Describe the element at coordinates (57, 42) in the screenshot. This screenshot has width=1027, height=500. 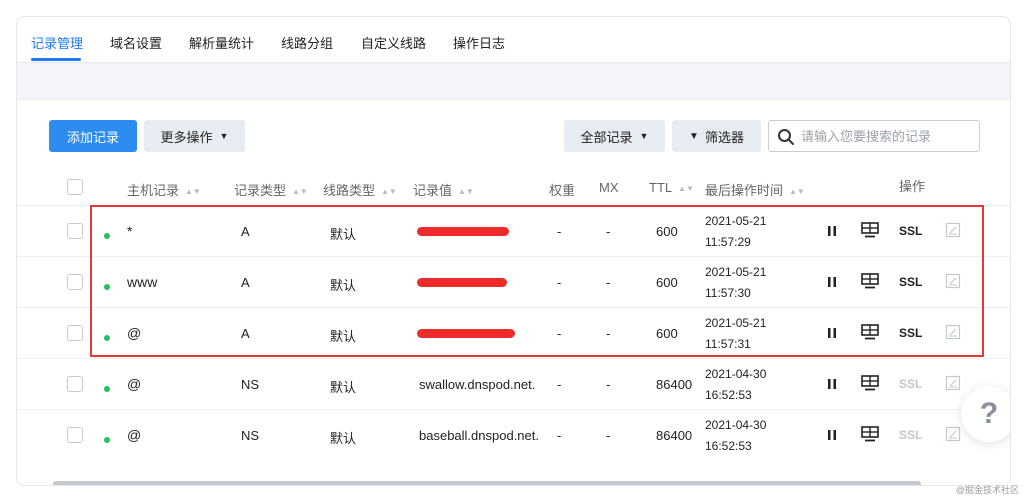
I see `tab-records: 记录管理` at that location.